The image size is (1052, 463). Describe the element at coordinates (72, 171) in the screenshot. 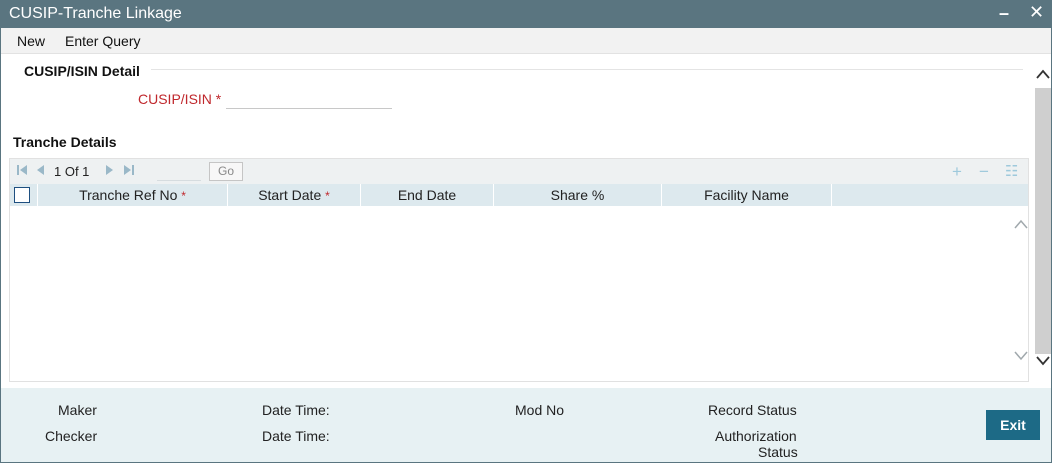

I see `page-indicator: 1 Of 1` at that location.